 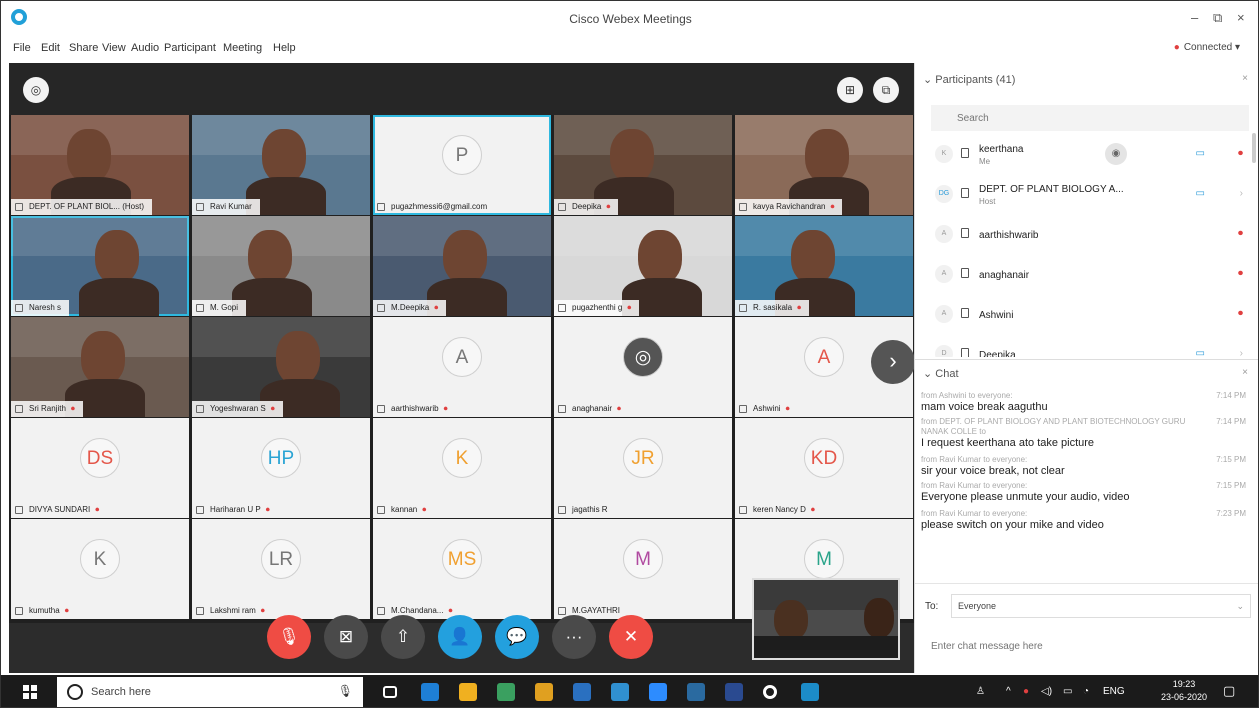 What do you see at coordinates (1114, 691) in the screenshot?
I see `language-indicator: ENG` at bounding box center [1114, 691].